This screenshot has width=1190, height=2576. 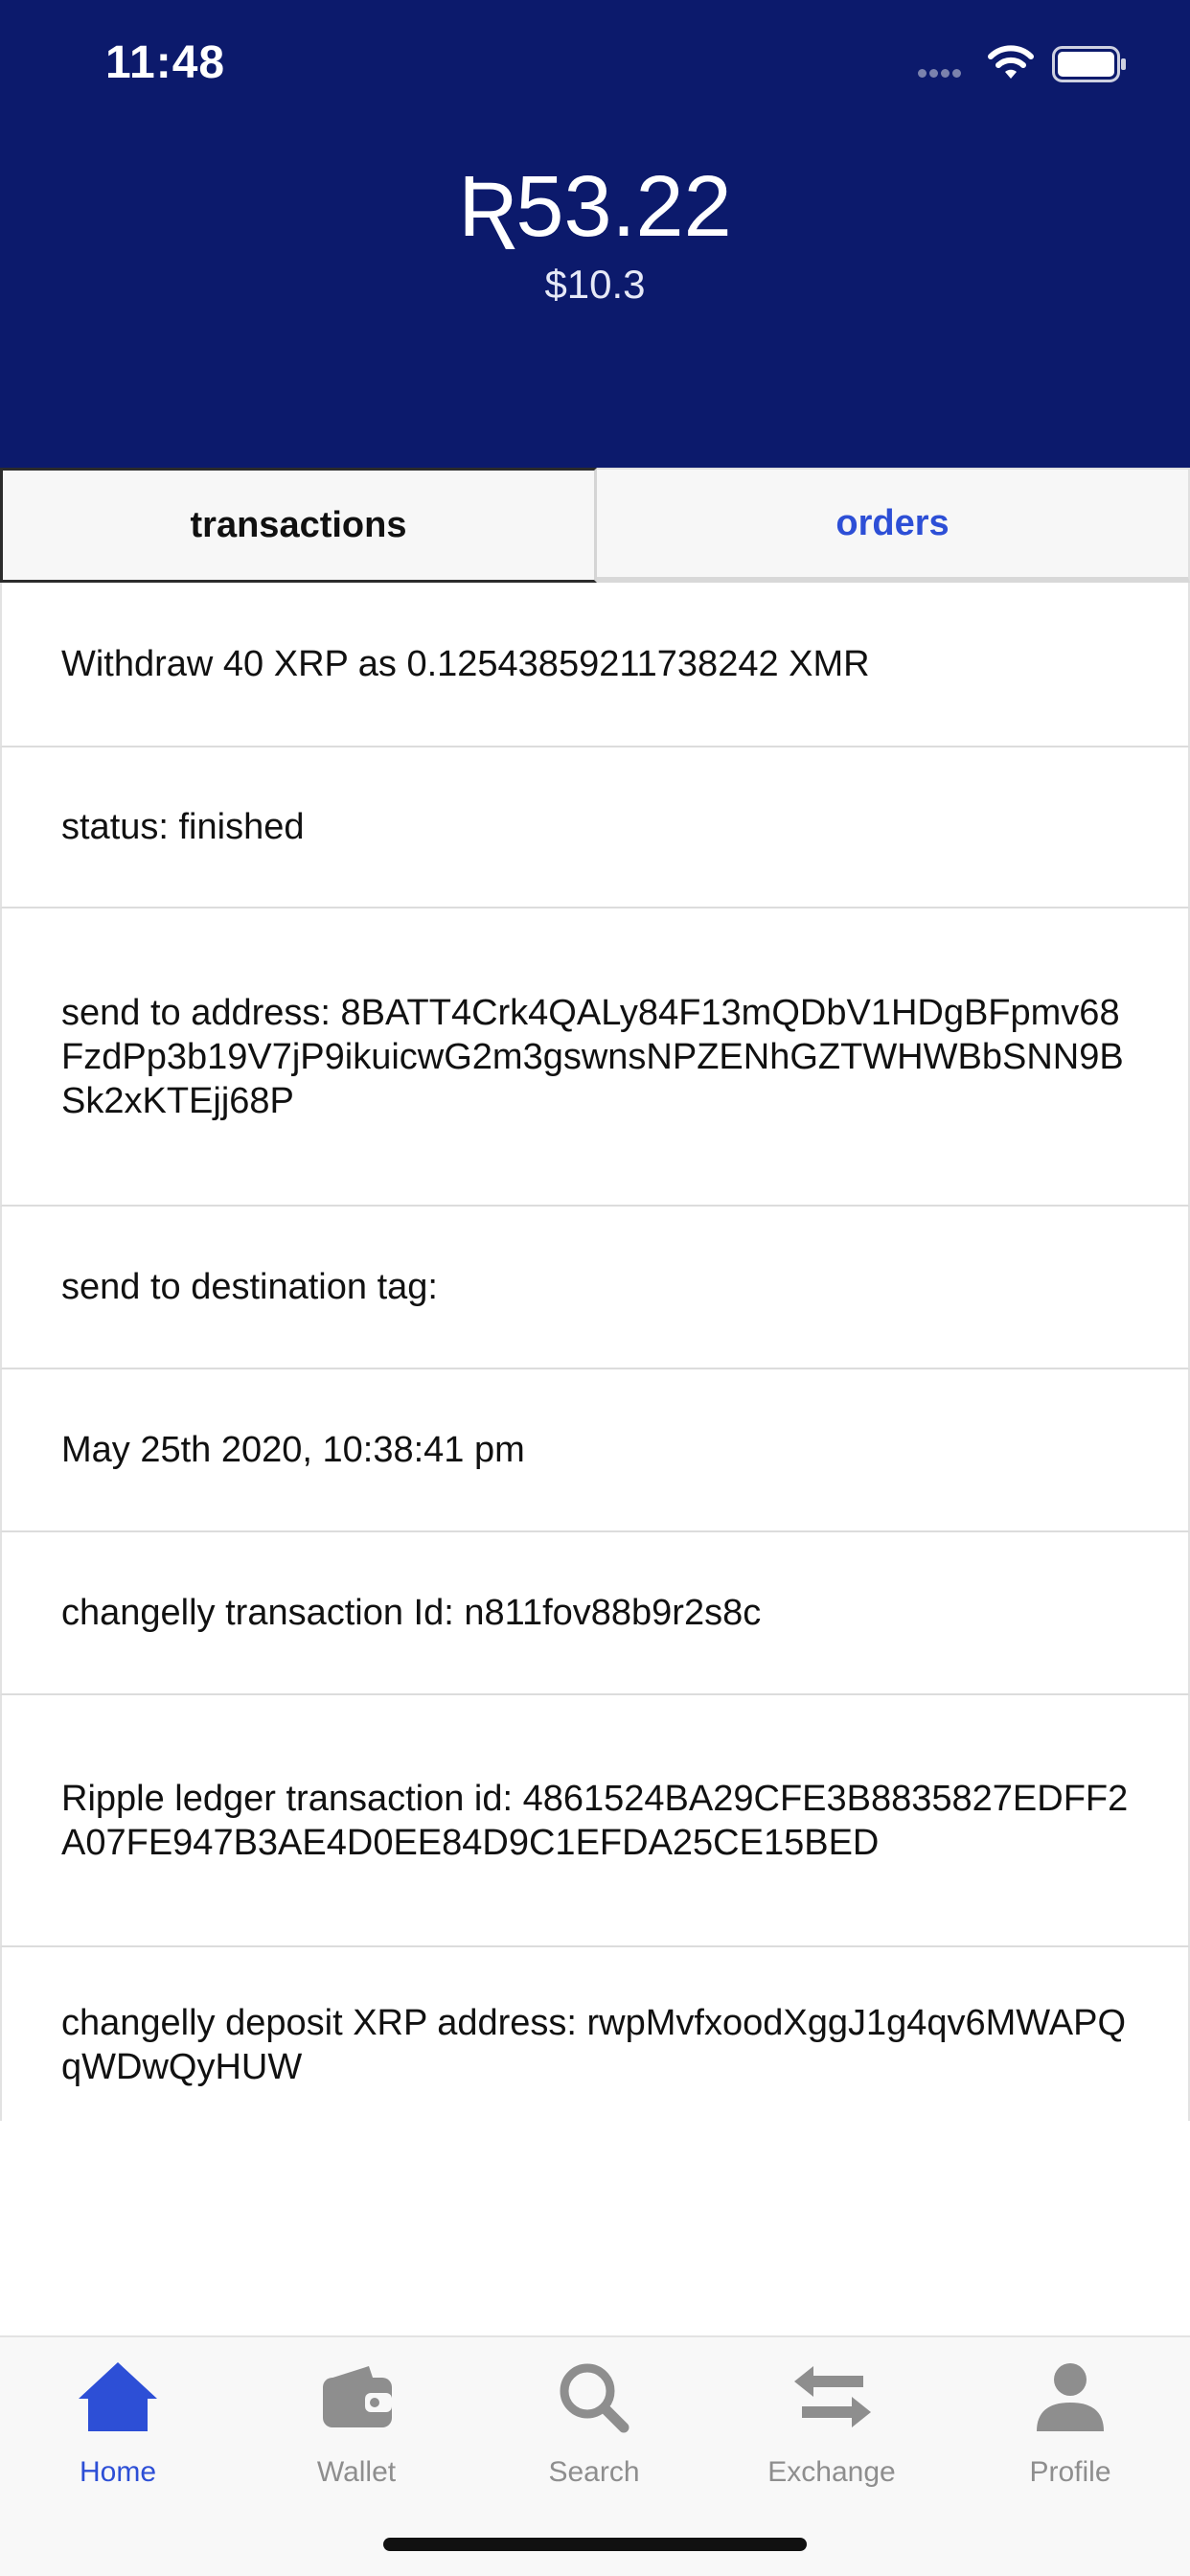 What do you see at coordinates (298, 525) in the screenshot?
I see `tab-transactions: transactions` at bounding box center [298, 525].